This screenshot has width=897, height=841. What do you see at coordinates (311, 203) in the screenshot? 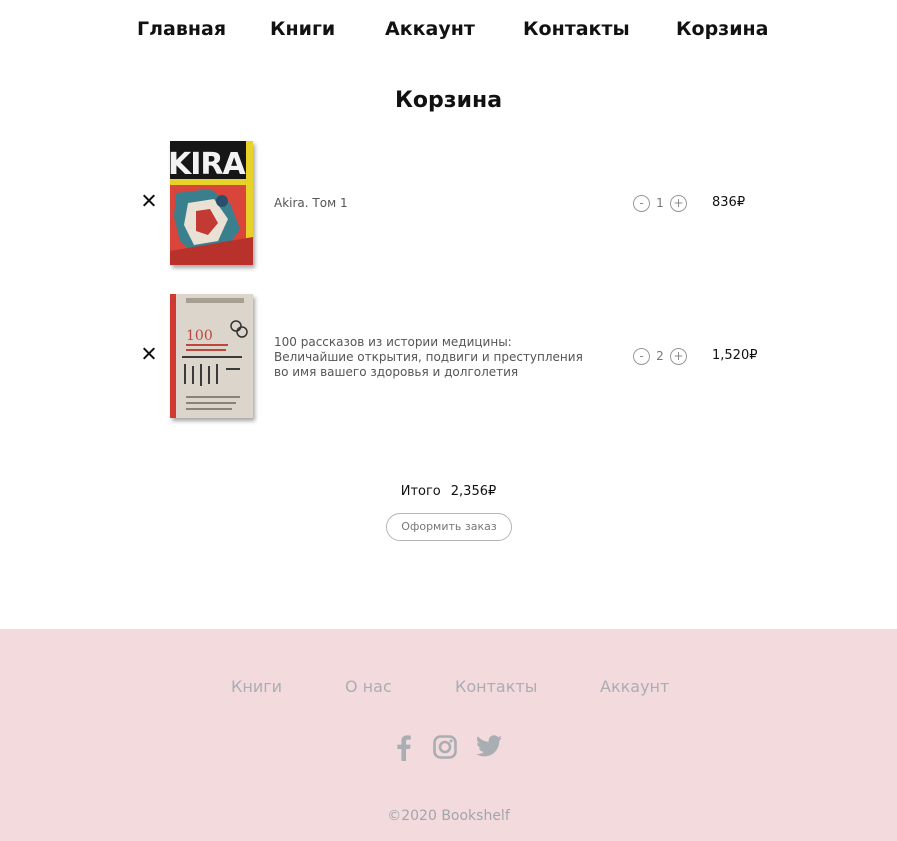
I see `item-title: Akira. Том 1` at bounding box center [311, 203].